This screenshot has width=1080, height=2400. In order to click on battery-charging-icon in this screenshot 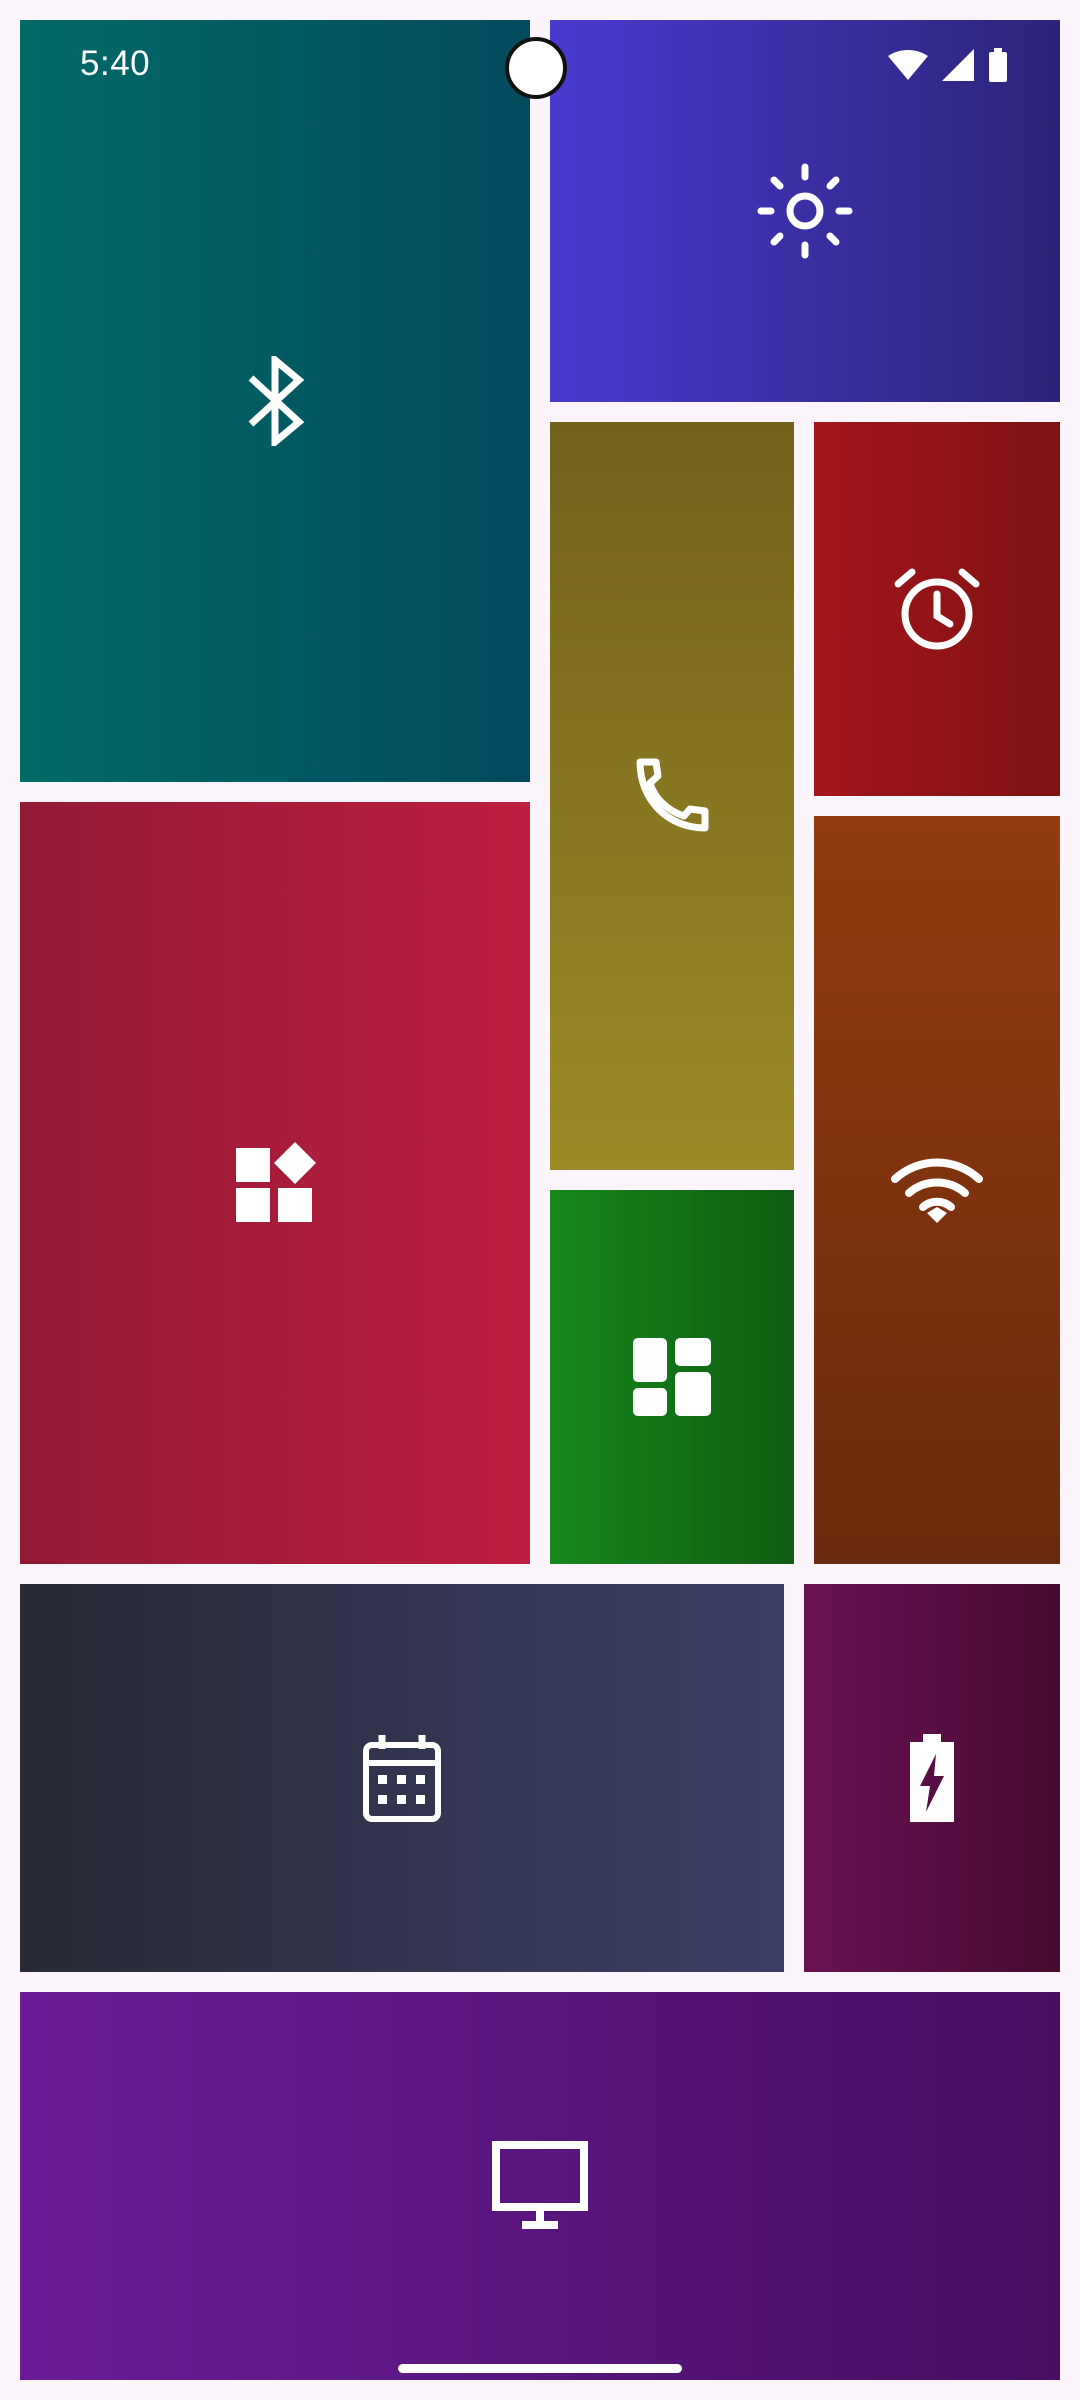, I will do `click(932, 1778)`.